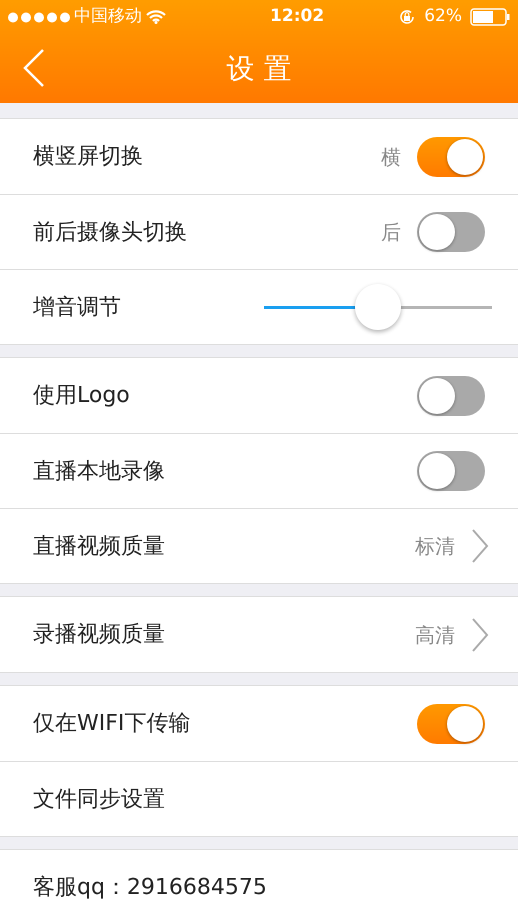  I want to click on setting-label: 仅在WIFI下传输, so click(111, 724).